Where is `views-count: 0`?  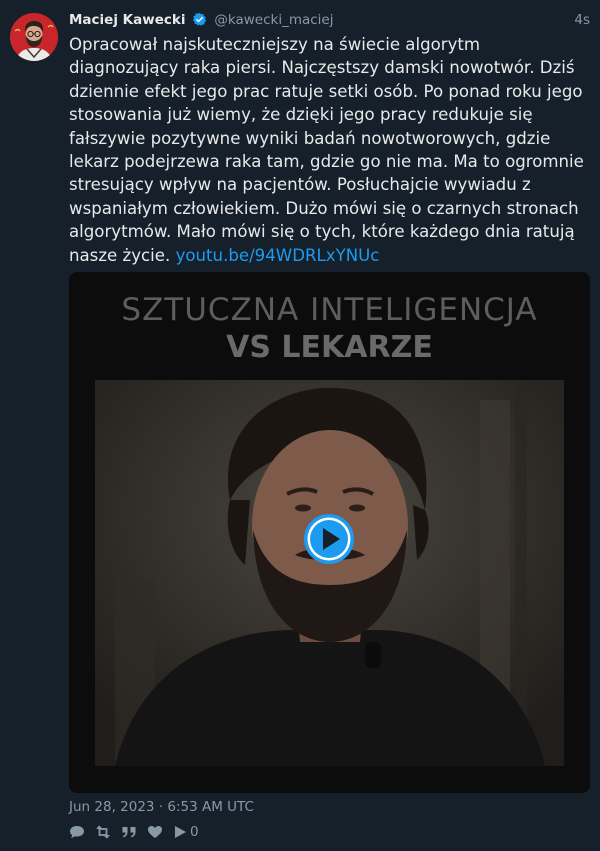
views-count: 0 is located at coordinates (194, 832).